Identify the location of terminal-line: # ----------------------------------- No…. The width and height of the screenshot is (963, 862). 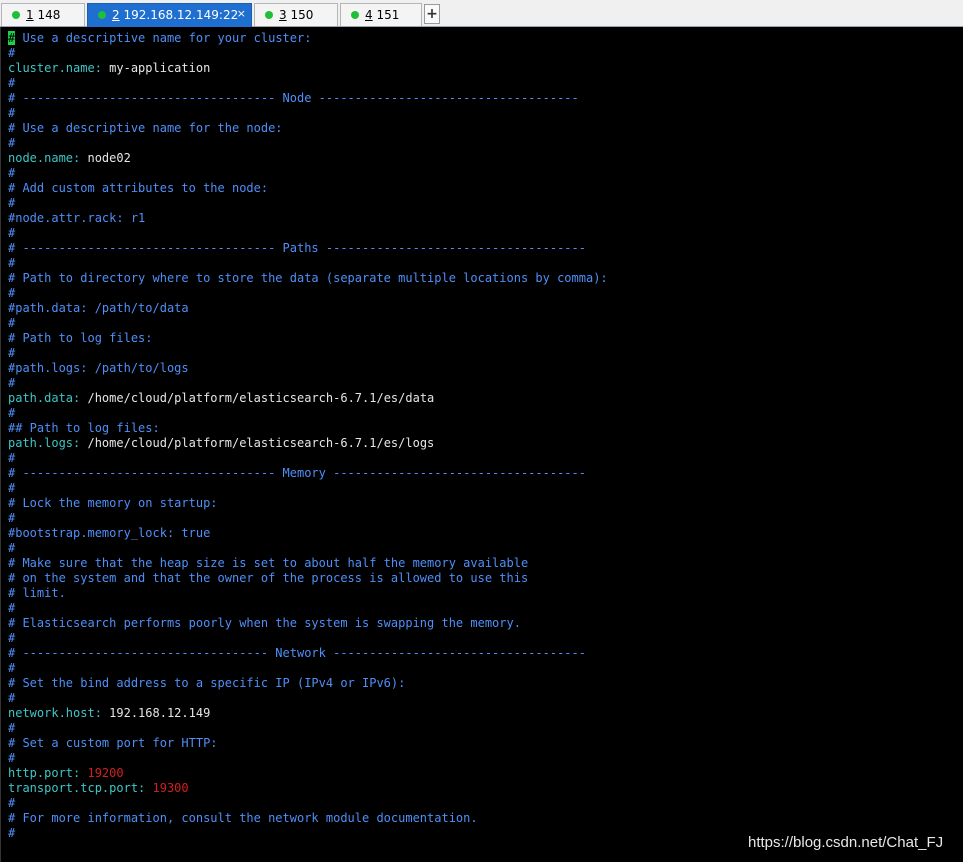
(293, 98).